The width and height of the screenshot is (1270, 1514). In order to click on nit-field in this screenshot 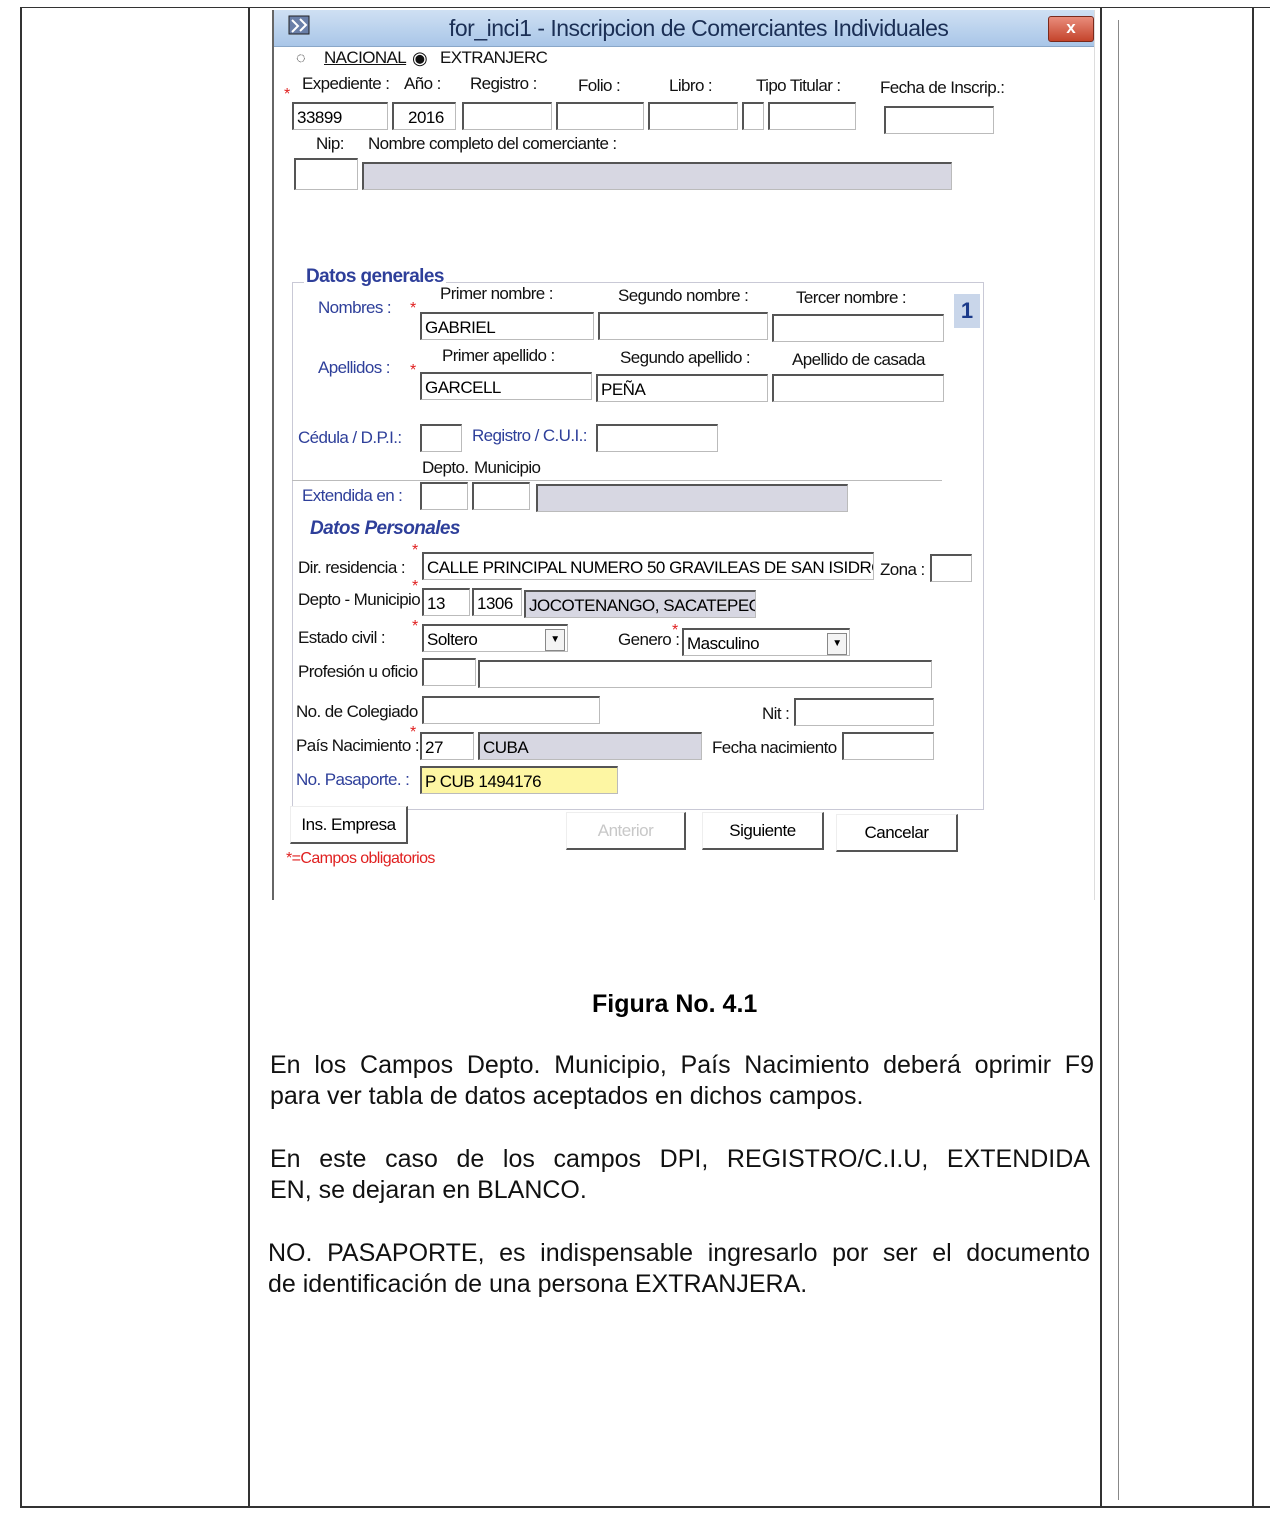, I will do `click(864, 712)`.